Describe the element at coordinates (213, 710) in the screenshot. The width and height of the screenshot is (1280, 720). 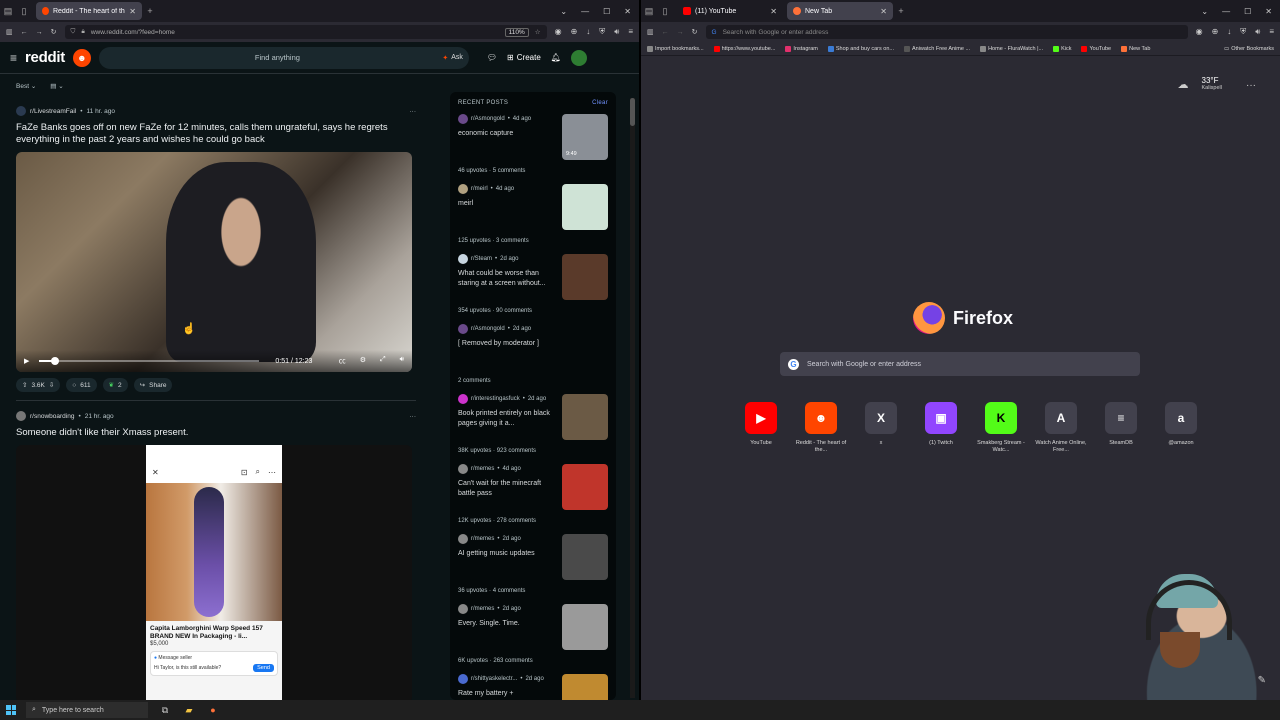
I see `firefox-taskbar-icon: ●` at that location.